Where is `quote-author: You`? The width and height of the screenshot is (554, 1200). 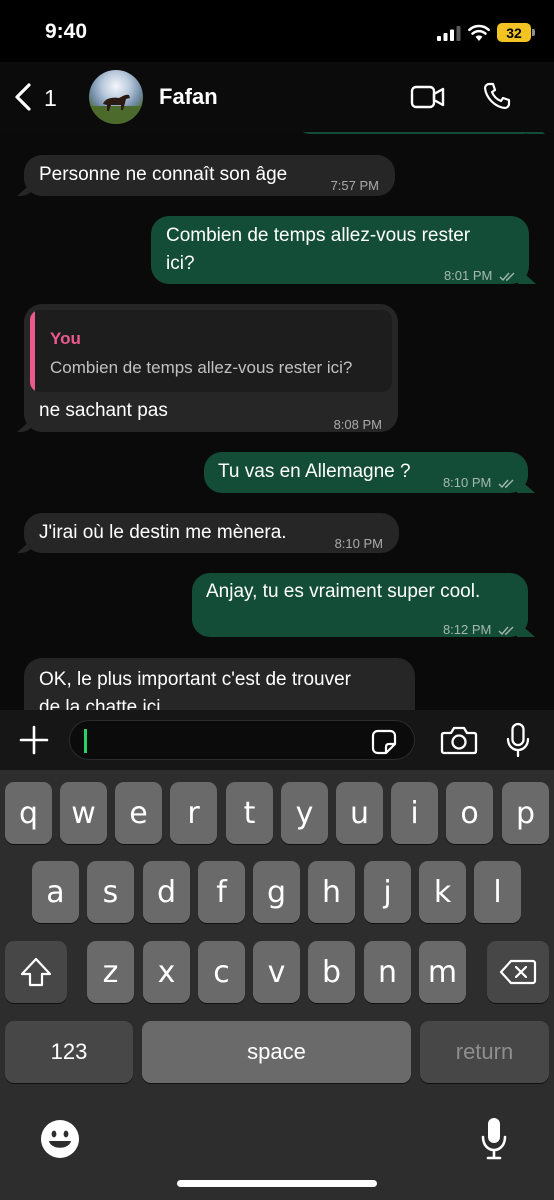 quote-author: You is located at coordinates (65, 338).